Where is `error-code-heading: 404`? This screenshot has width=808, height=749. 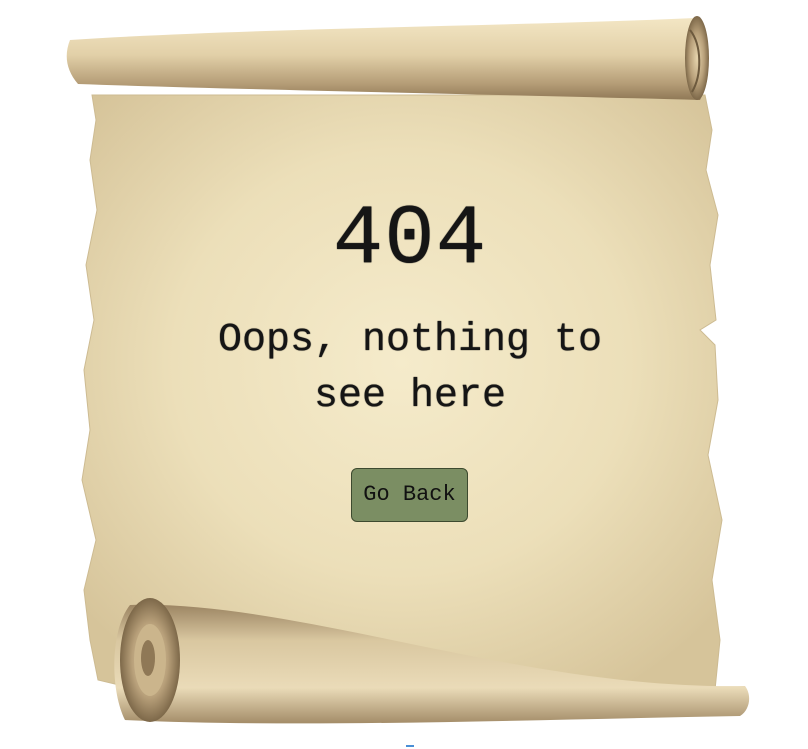
error-code-heading: 404 is located at coordinates (410, 240).